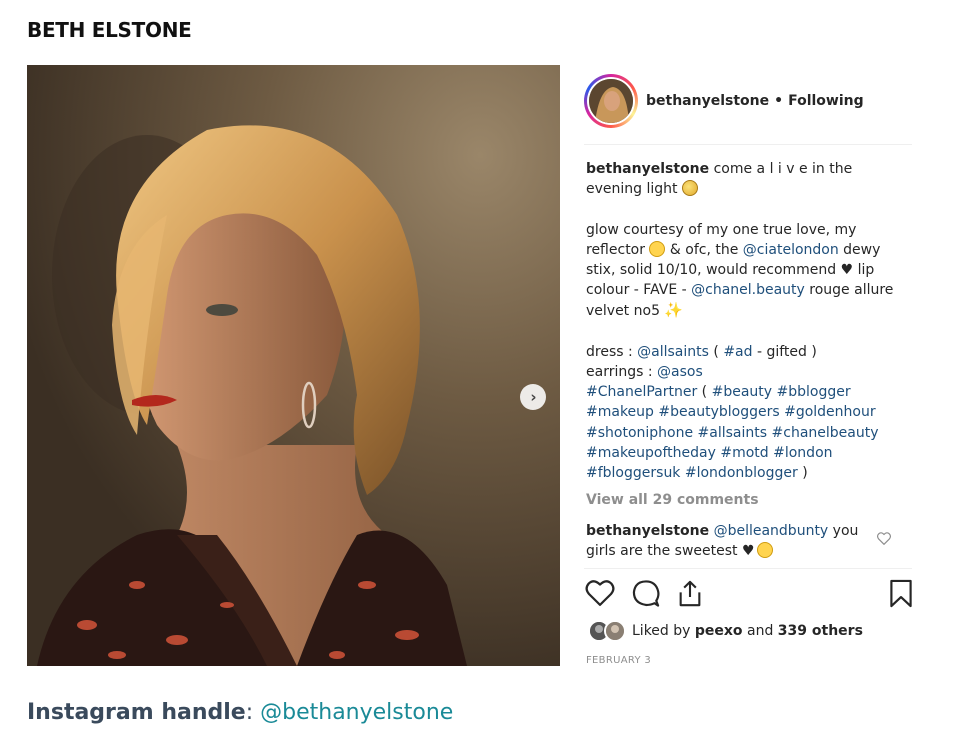  Describe the element at coordinates (737, 352) in the screenshot. I see `hashtag-link: #ad` at that location.